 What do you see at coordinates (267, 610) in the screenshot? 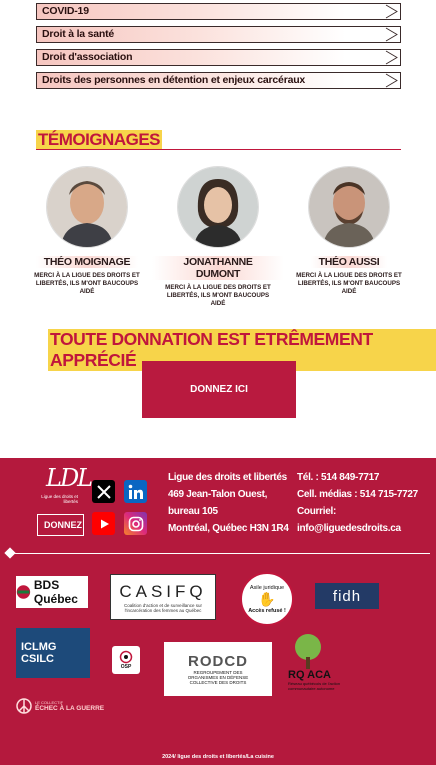
I see `partner-subtitle: Accès refusé !` at bounding box center [267, 610].